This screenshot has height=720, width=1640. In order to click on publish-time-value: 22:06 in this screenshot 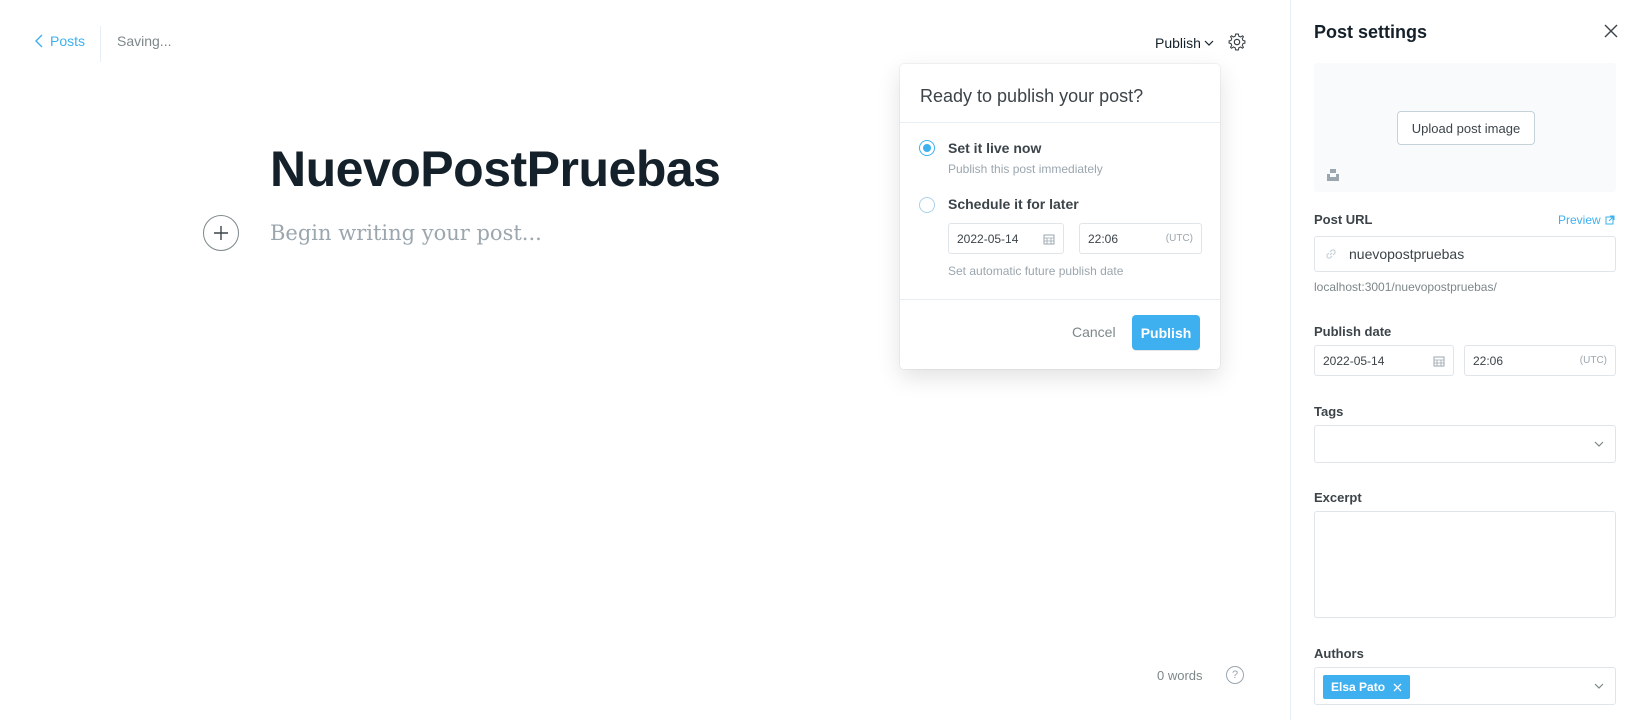, I will do `click(1488, 360)`.